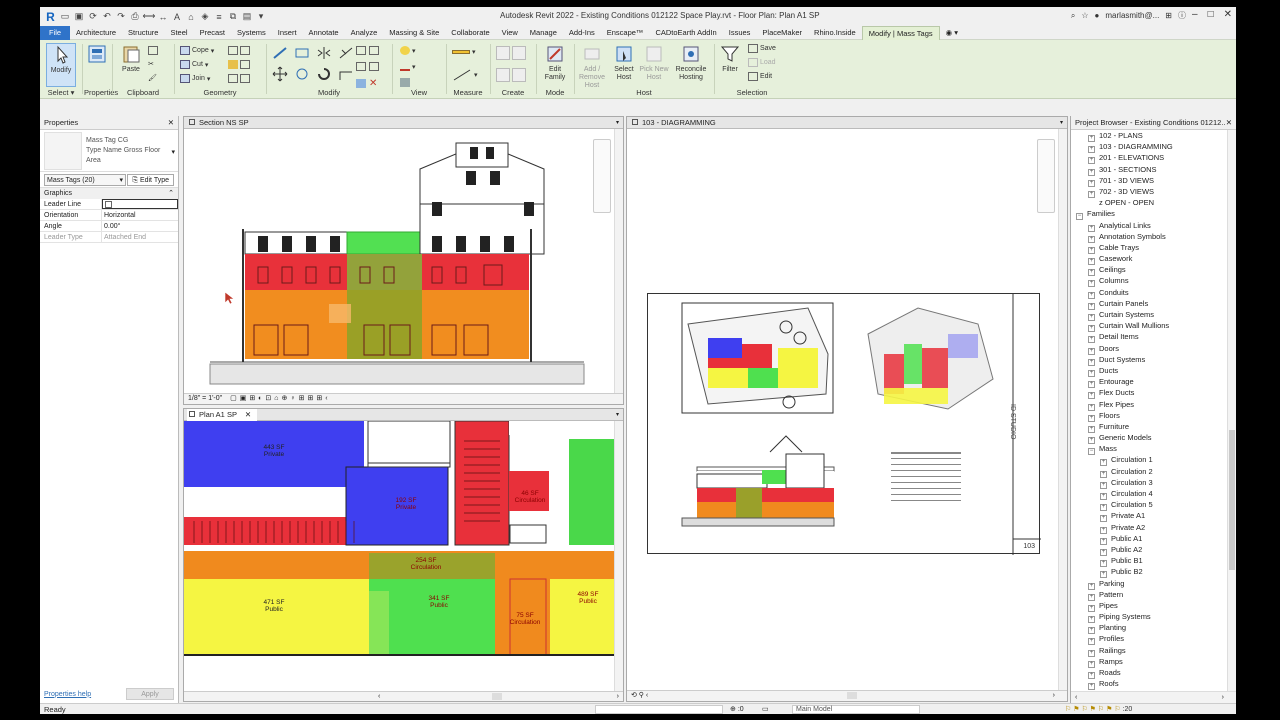 This screenshot has width=1280, height=720. I want to click on array-icon, so click(361, 66).